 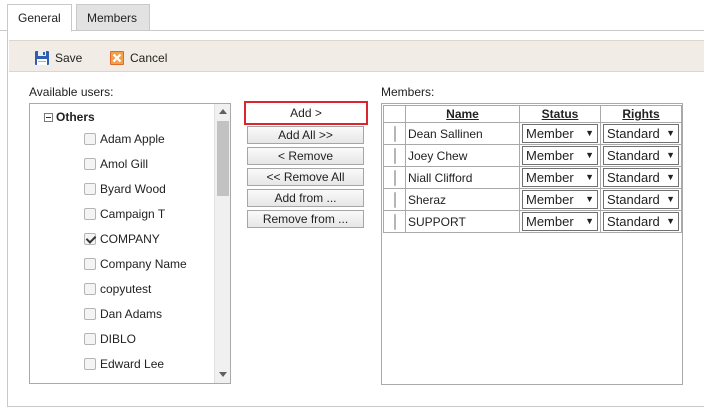 I want to click on table-row: Dean Sallinen Member ▼ Standard ▼, so click(x=532, y=133).